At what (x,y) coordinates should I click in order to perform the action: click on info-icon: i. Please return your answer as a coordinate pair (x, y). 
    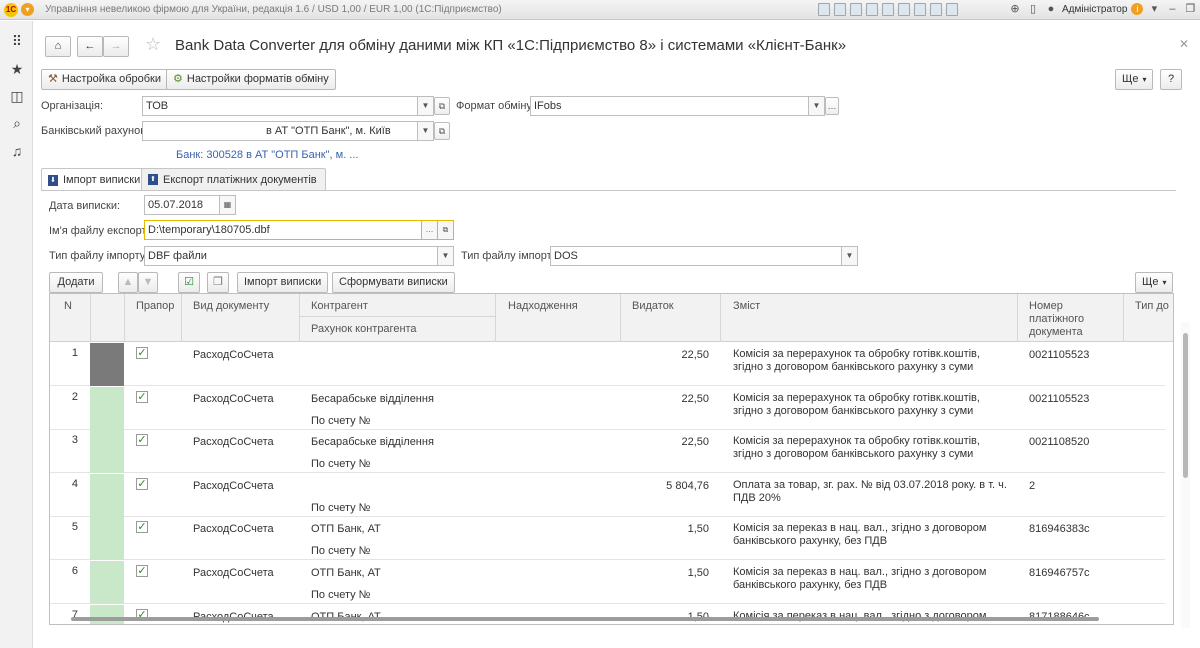
    Looking at the image, I should click on (1137, 9).